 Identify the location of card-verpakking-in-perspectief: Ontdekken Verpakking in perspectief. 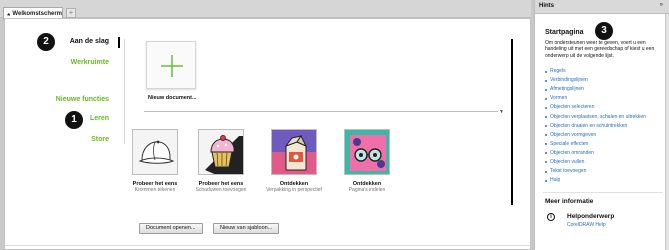
(294, 161).